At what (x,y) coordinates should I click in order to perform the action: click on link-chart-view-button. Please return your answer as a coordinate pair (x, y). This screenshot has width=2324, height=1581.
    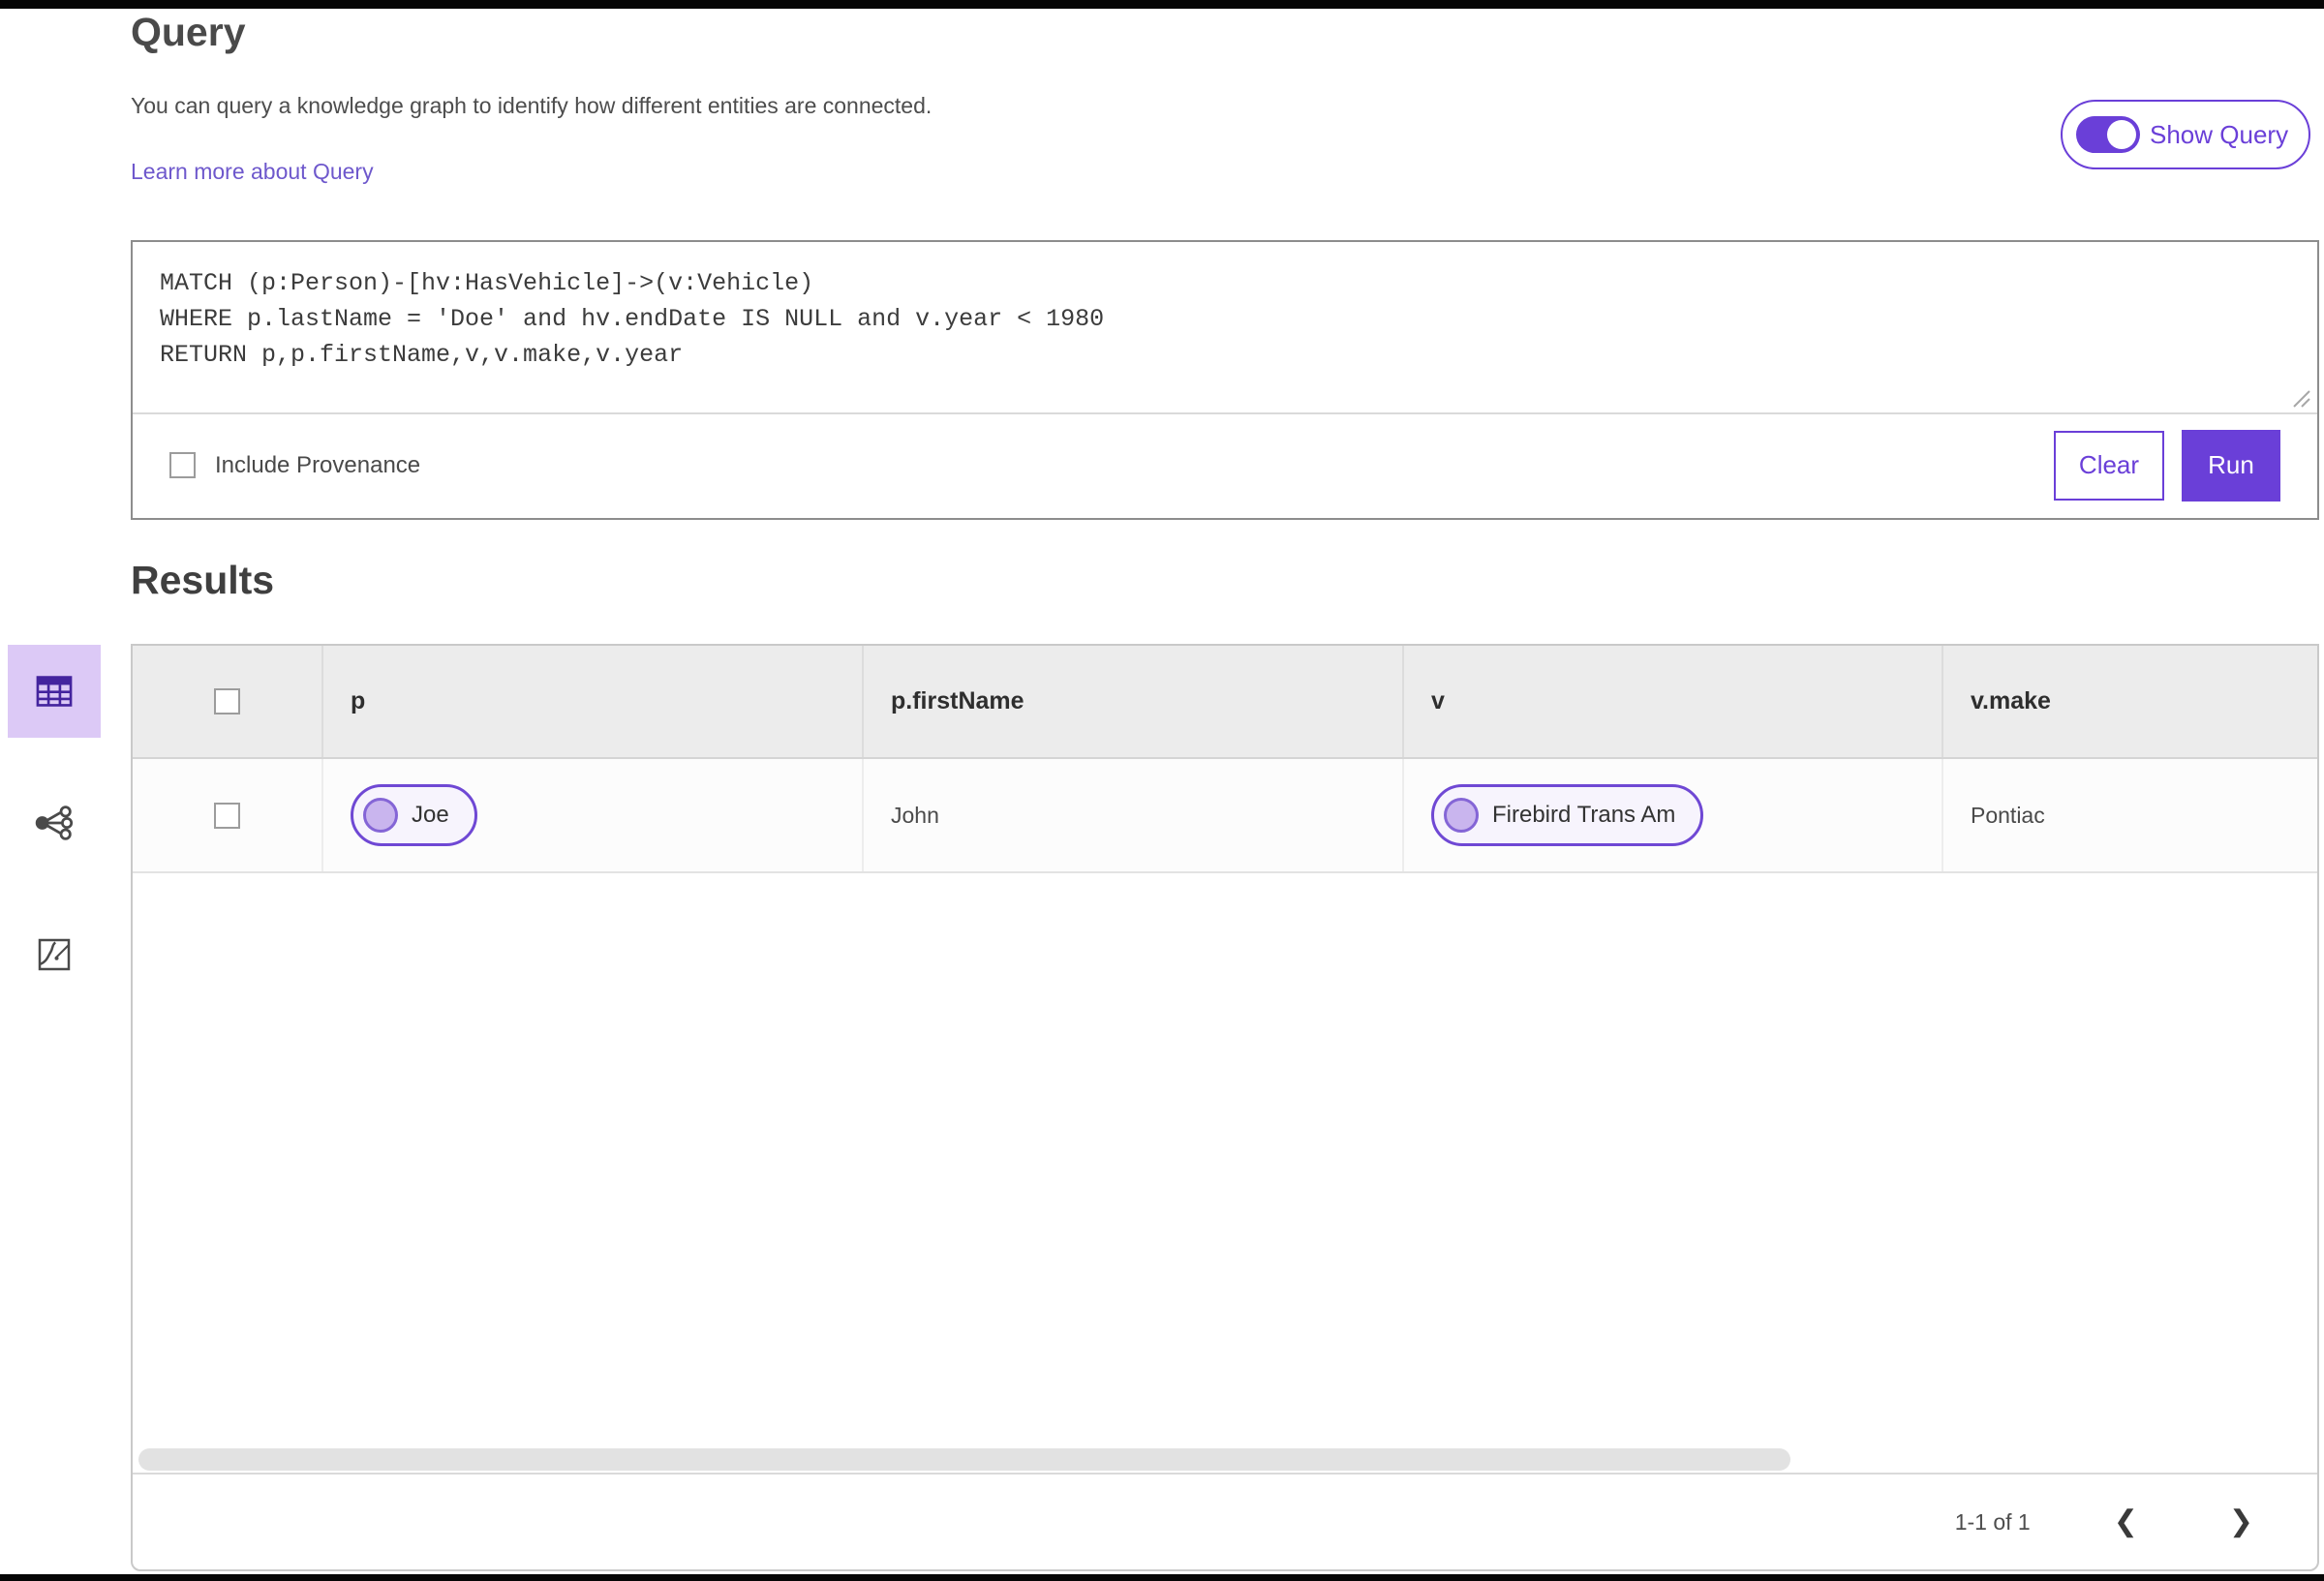
    Looking at the image, I should click on (55, 822).